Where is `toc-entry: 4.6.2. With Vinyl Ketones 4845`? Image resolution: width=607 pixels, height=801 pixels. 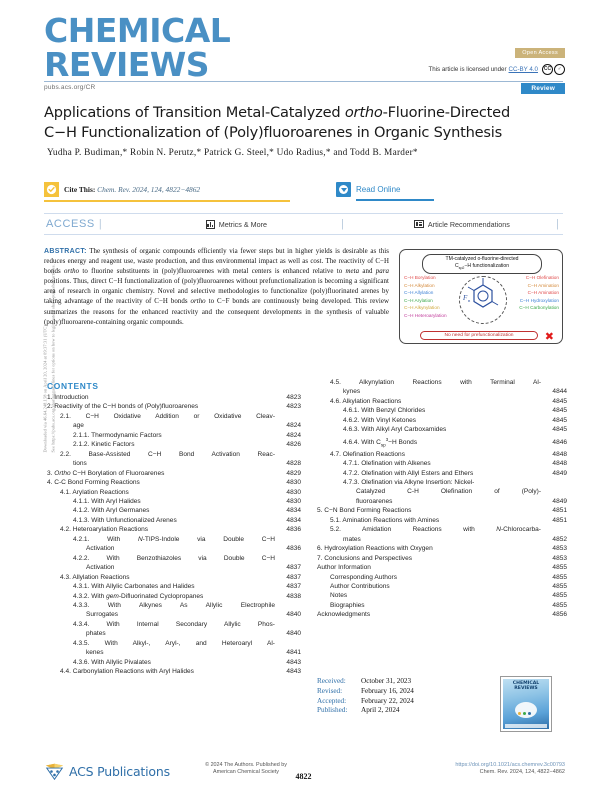 toc-entry: 4.6.2. With Vinyl Ketones 4845 is located at coordinates (442, 420).